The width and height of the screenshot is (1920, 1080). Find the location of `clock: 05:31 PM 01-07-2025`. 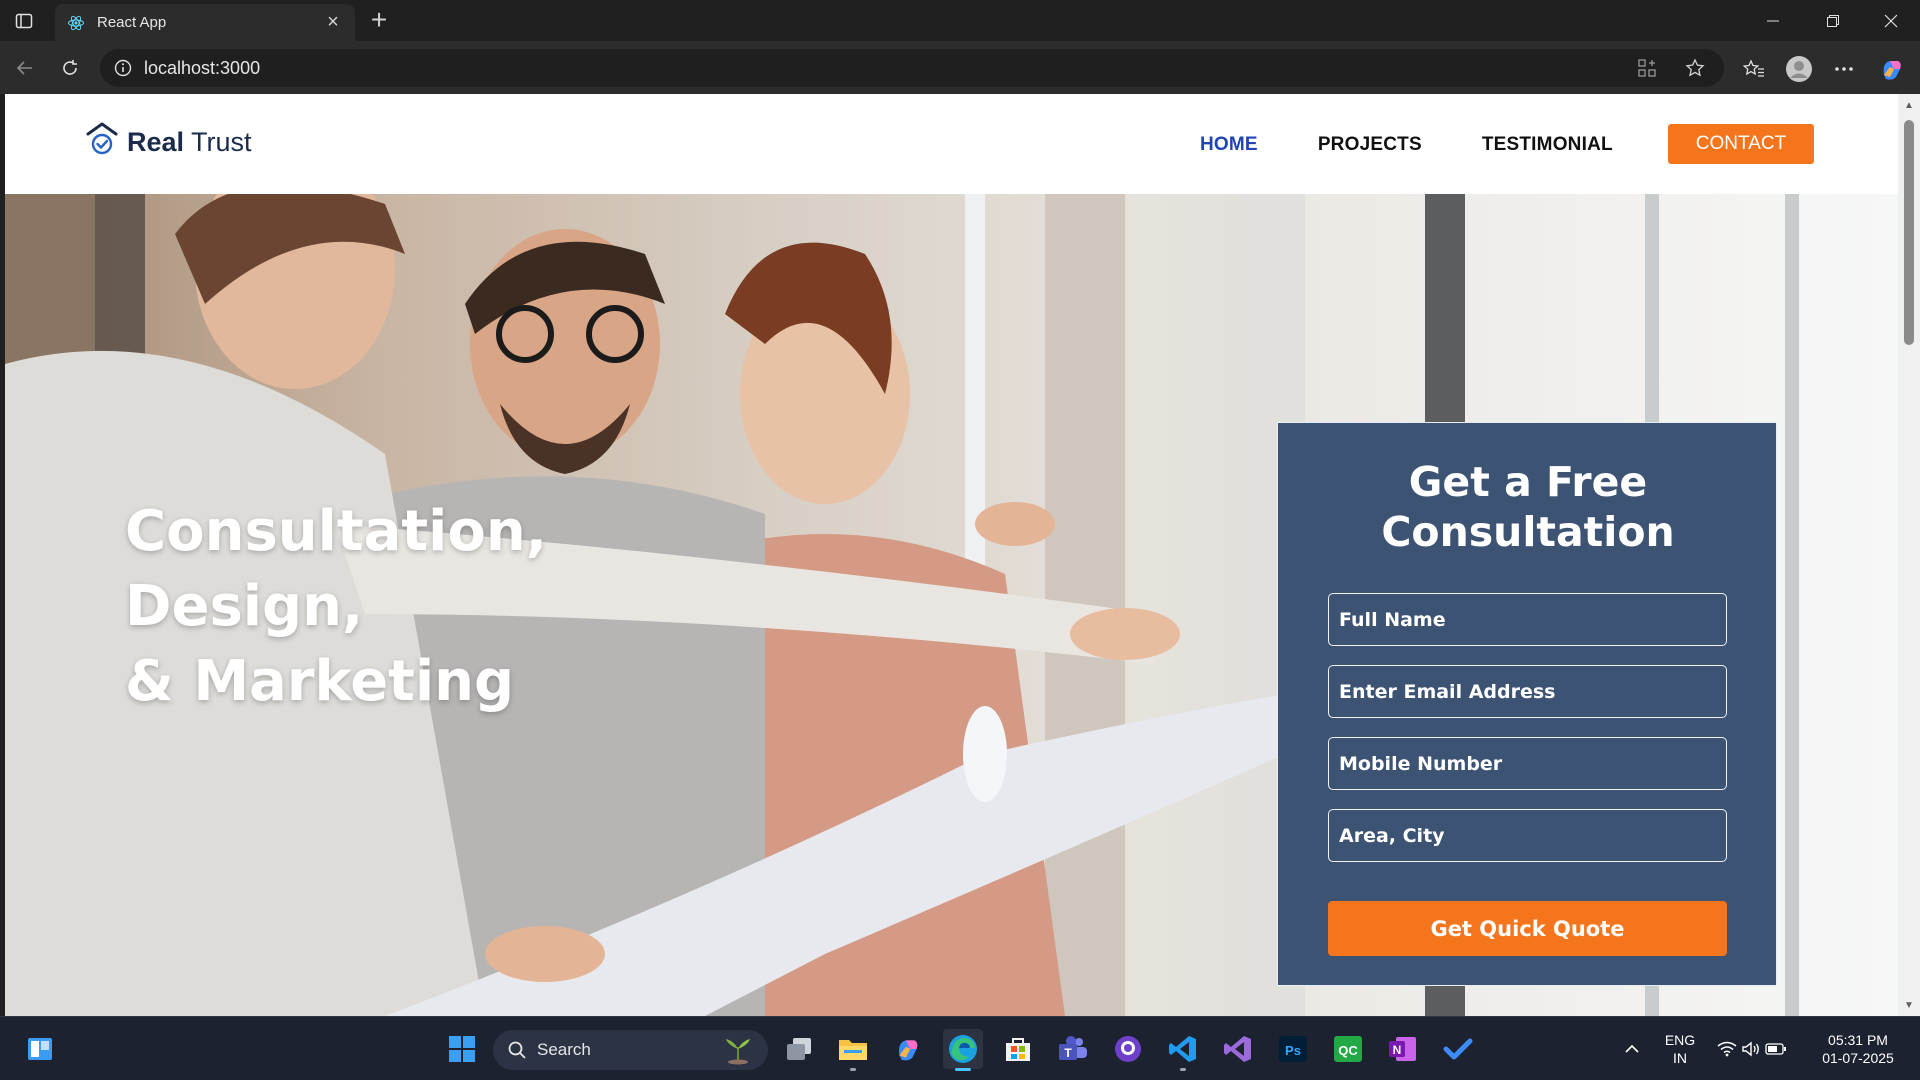

clock: 05:31 PM 01-07-2025 is located at coordinates (1858, 1049).